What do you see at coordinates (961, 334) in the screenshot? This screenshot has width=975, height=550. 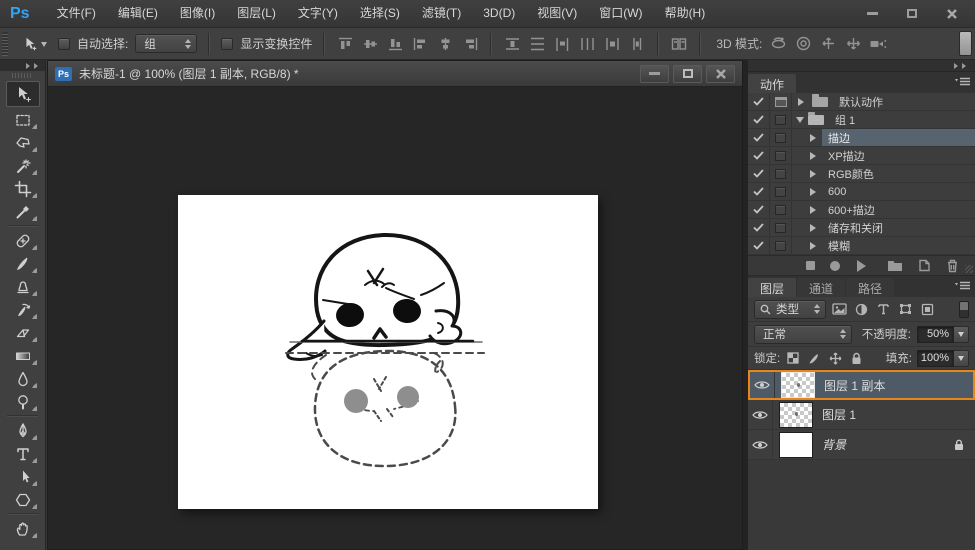 I see `opacity-dropdown-button` at bounding box center [961, 334].